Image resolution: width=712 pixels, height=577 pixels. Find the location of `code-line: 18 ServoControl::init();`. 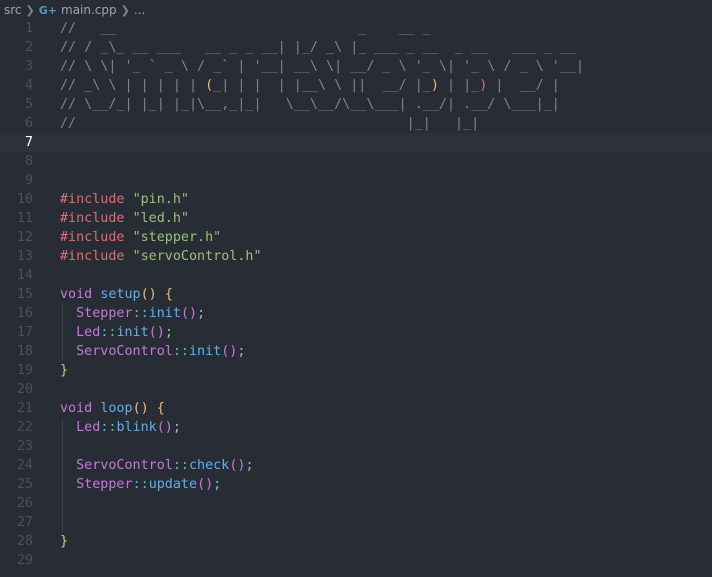

code-line: 18 ServoControl::init(); is located at coordinates (356, 351).